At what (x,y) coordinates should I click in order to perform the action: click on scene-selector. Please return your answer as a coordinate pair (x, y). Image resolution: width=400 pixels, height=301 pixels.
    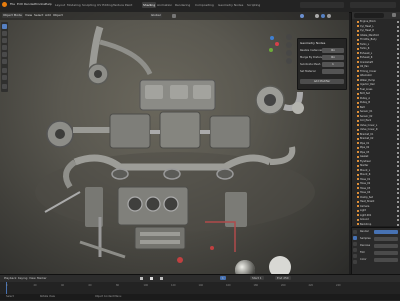
    Looking at the image, I should click on (322, 5).